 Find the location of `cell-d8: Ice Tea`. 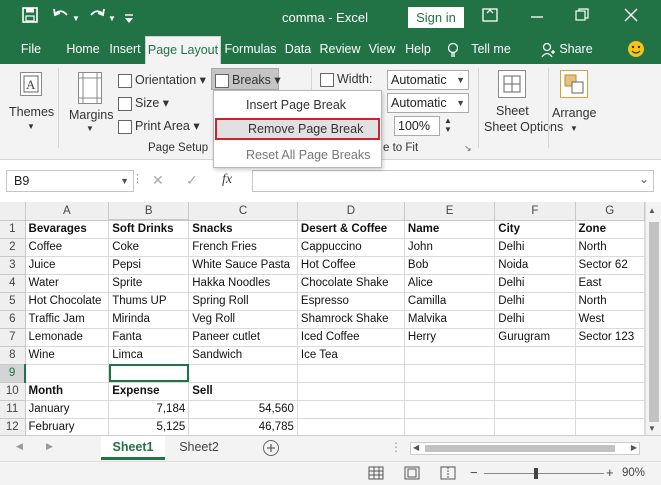

cell-d8: Ice Tea is located at coordinates (351, 355).